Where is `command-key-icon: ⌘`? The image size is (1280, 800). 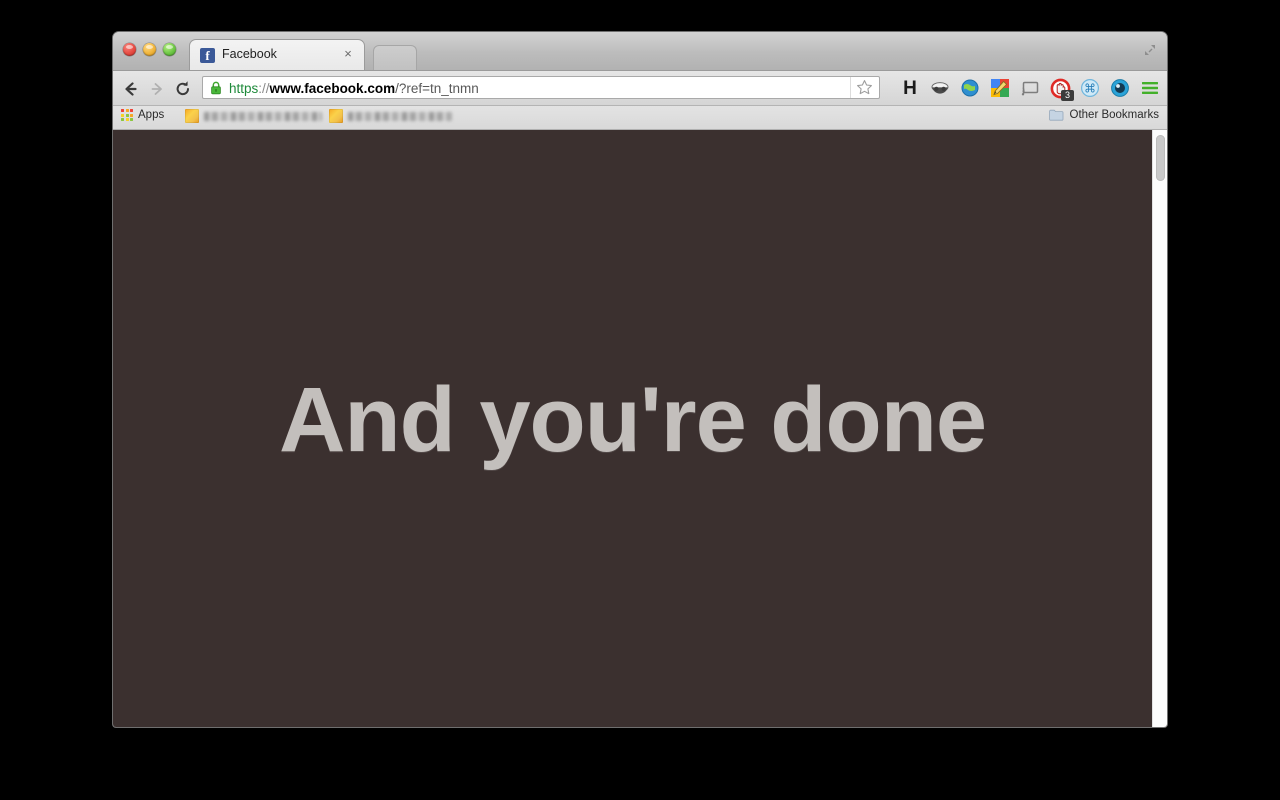 command-key-icon: ⌘ is located at coordinates (1090, 88).